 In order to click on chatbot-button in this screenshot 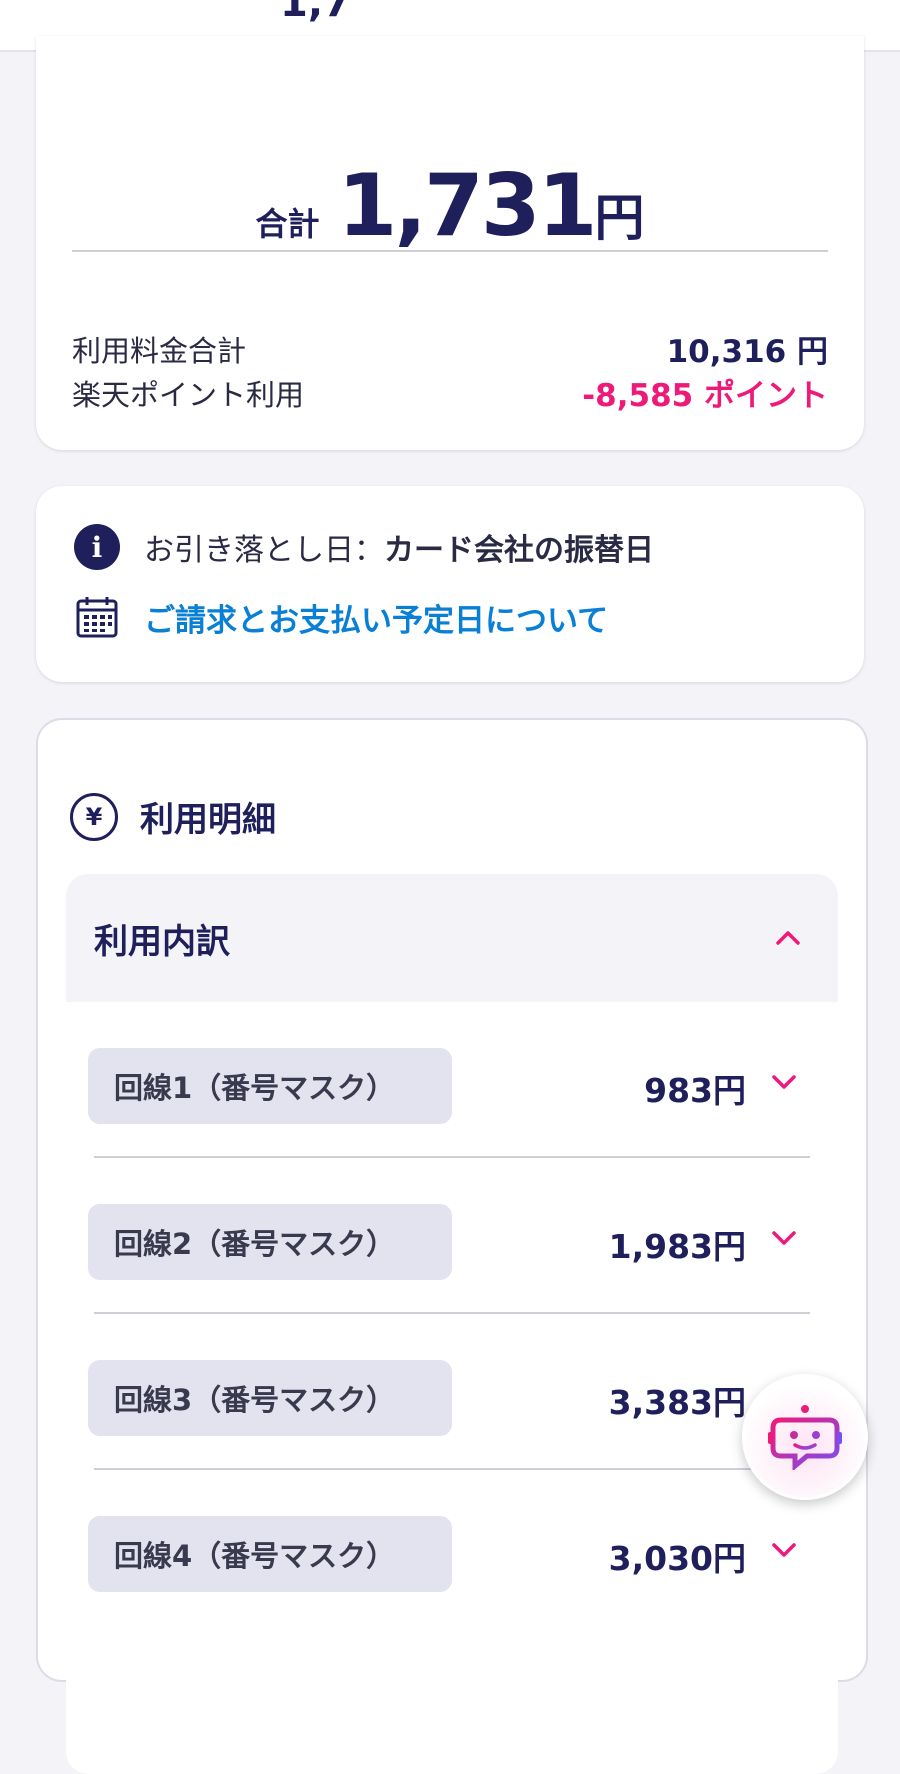, I will do `click(805, 1437)`.